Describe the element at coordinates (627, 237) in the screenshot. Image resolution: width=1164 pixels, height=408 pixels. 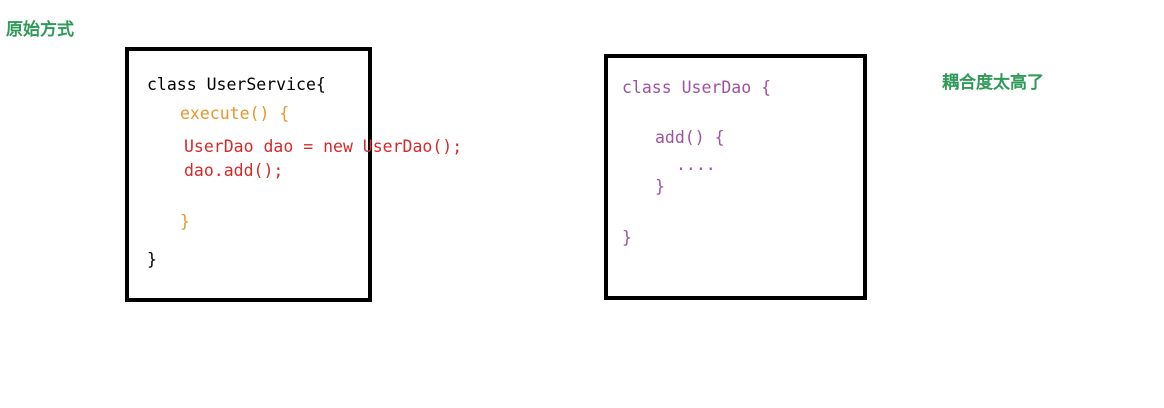
I see `user-dao-class-close: }` at that location.